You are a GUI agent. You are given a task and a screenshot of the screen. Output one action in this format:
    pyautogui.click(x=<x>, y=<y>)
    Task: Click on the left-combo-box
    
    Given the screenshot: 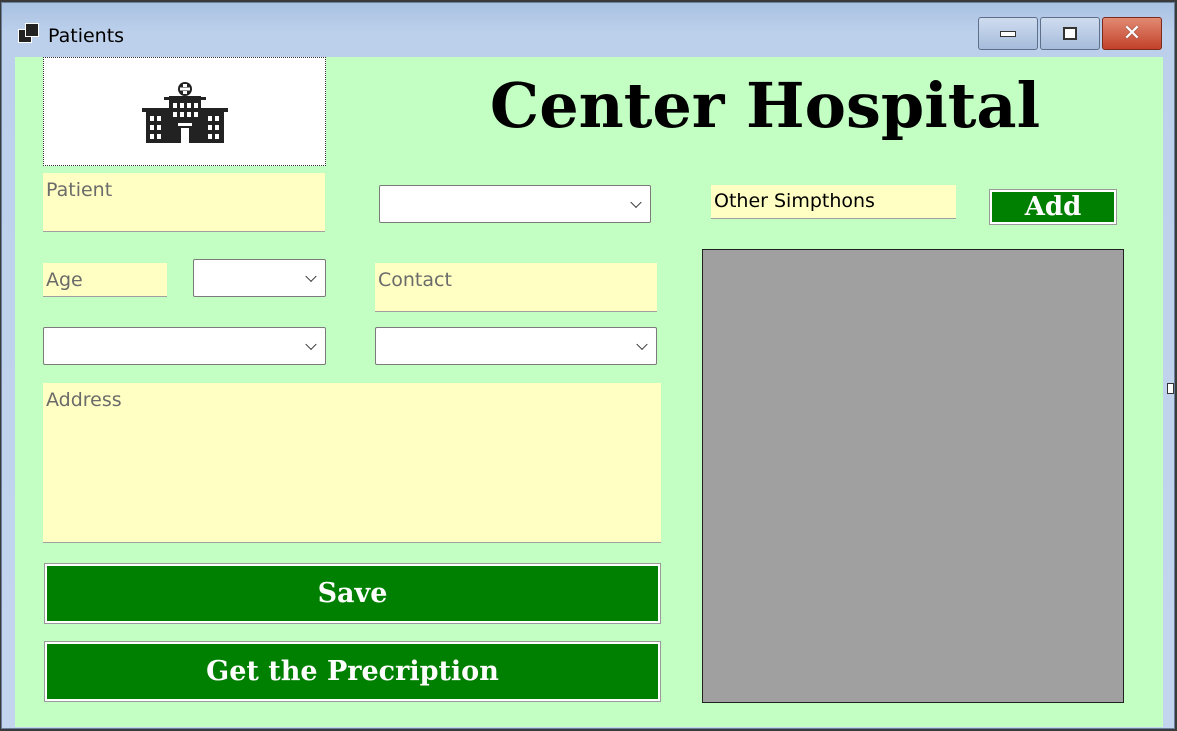 What is the action you would take?
    pyautogui.click(x=184, y=346)
    